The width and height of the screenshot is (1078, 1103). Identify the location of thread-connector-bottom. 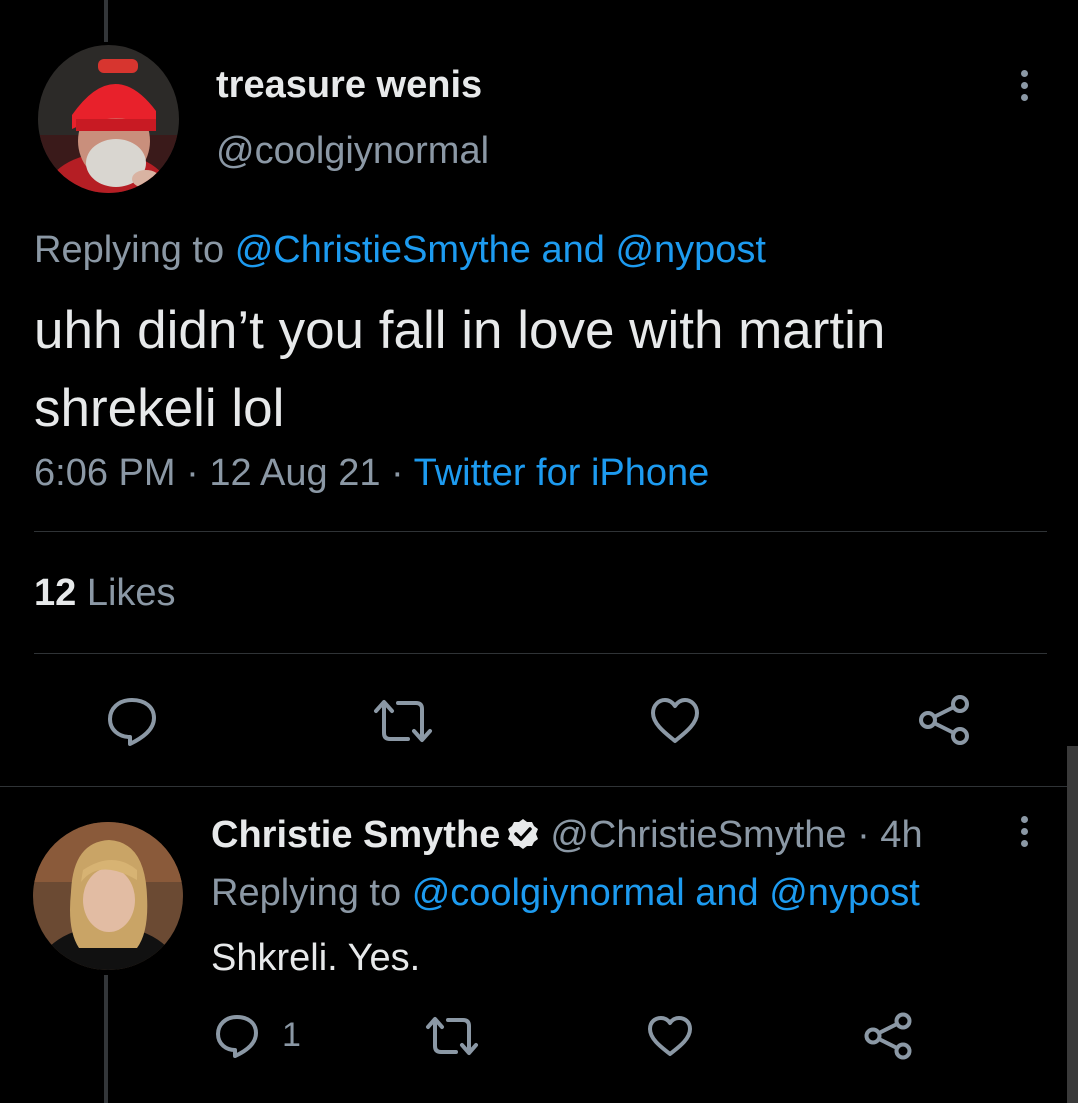
(106, 1039).